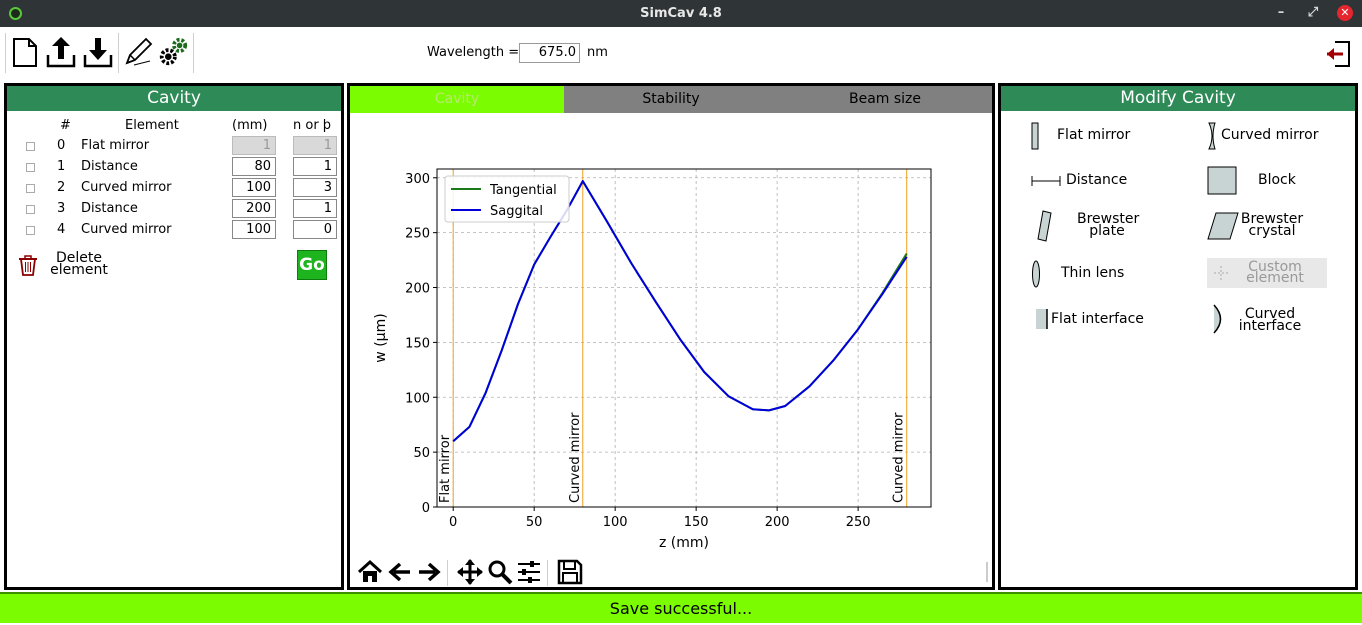 The height and width of the screenshot is (625, 1362). What do you see at coordinates (1272, 225) in the screenshot?
I see `brewster-crystal-label: Brewster crystal` at bounding box center [1272, 225].